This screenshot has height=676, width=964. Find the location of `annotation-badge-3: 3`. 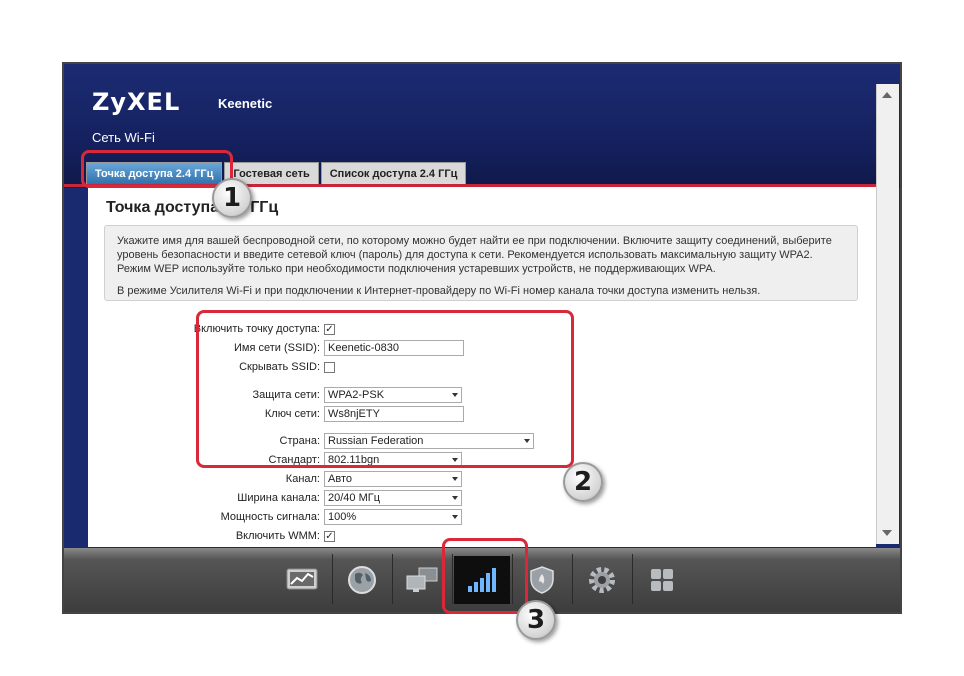

annotation-badge-3: 3 is located at coordinates (536, 620).